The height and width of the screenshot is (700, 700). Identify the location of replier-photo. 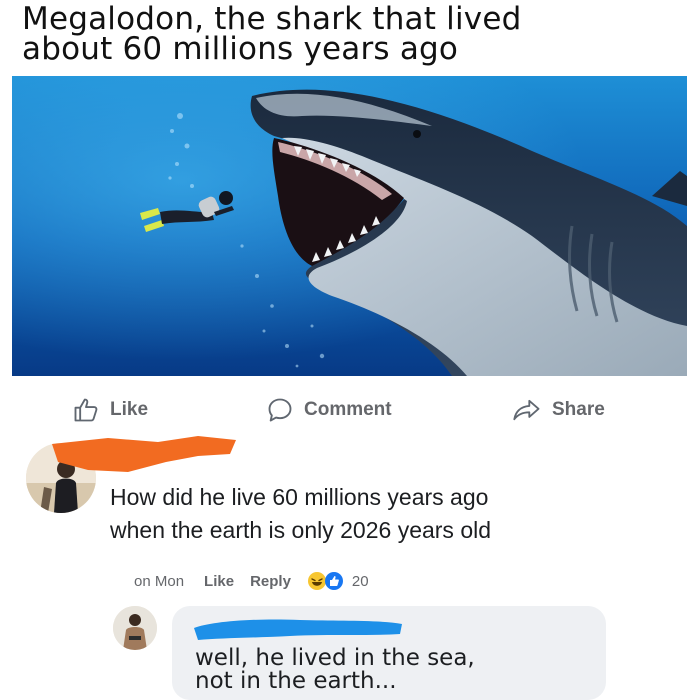
(135, 628).